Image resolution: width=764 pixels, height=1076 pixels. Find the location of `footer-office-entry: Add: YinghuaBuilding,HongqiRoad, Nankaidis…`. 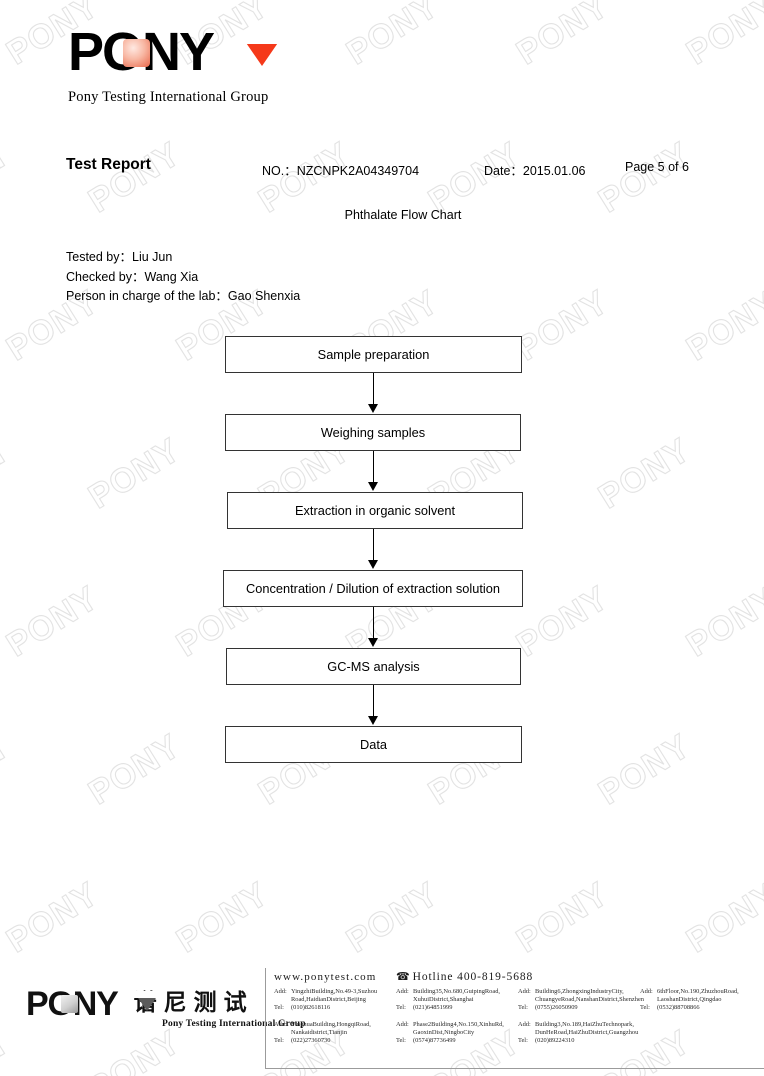

footer-office-entry: Add: YinghuaBuilding,HongqiRoad, Nankaidis… is located at coordinates (335, 1033).